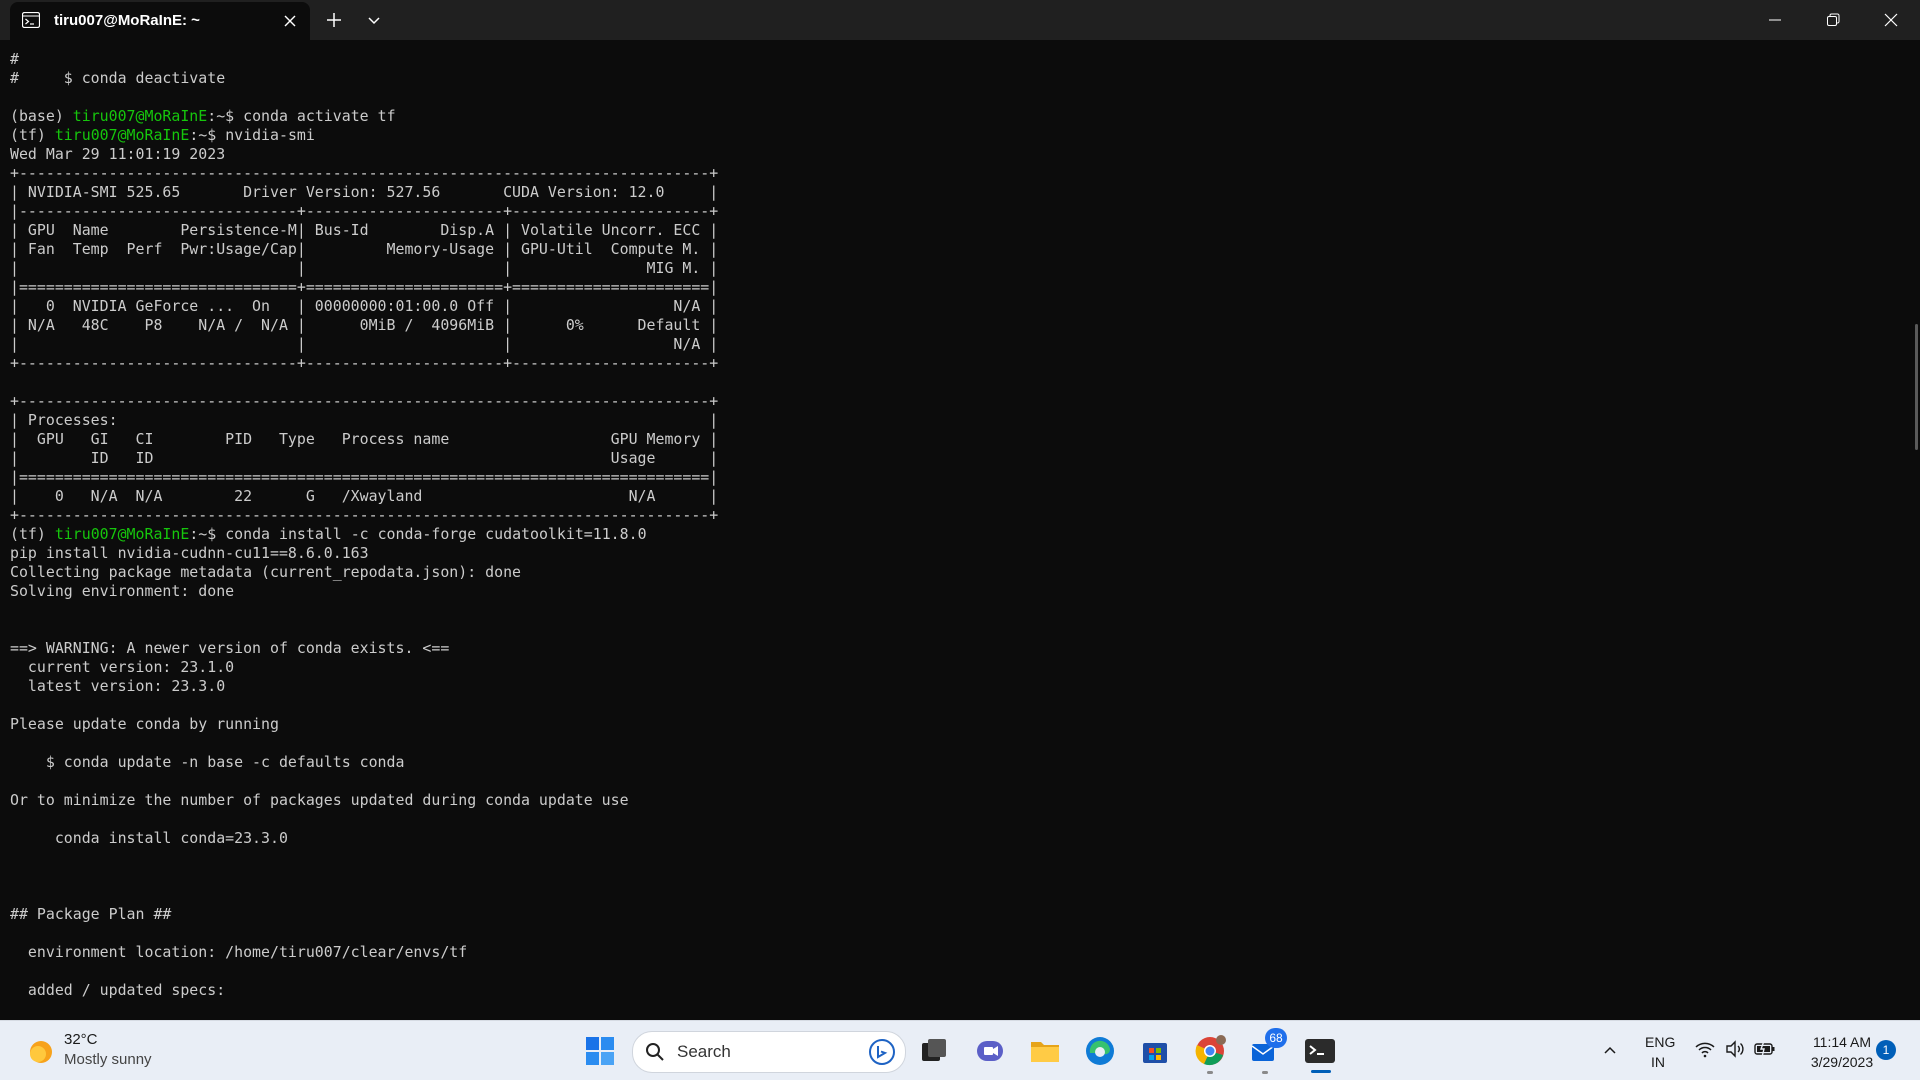 The height and width of the screenshot is (1080, 1920). Describe the element at coordinates (1321, 1071) in the screenshot. I see `terminal-active-indicator` at that location.